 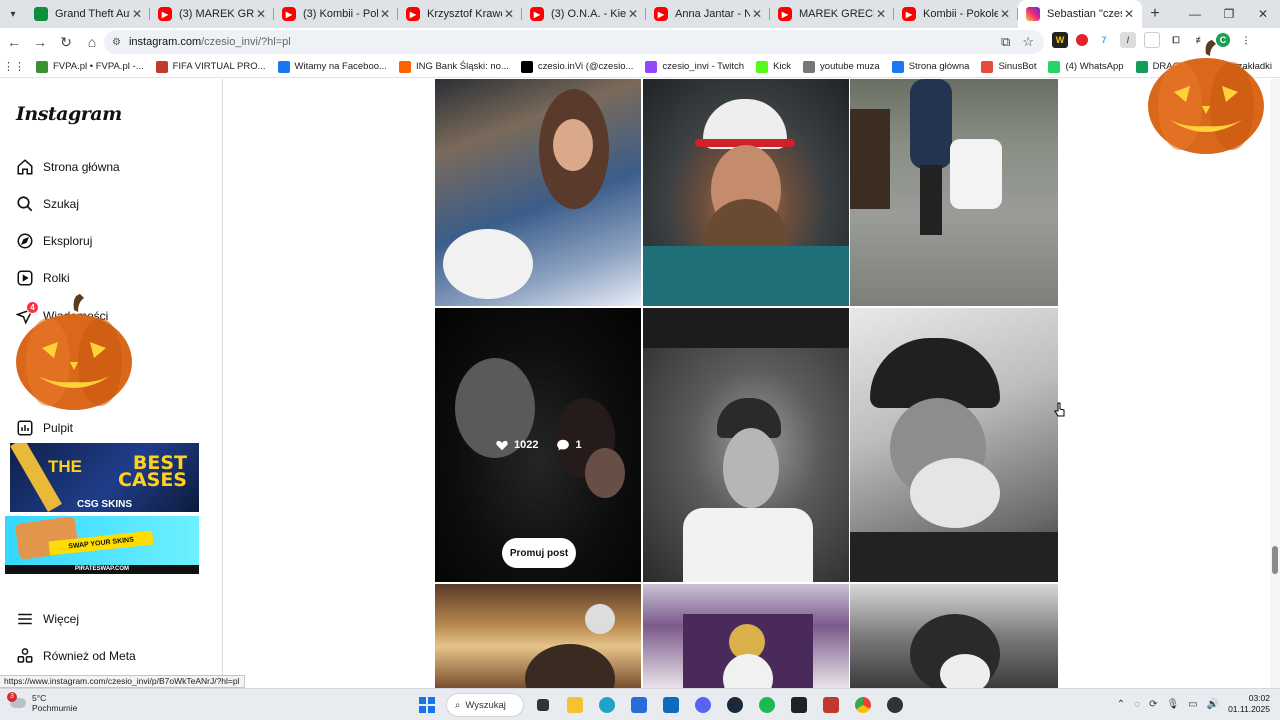 What do you see at coordinates (44, 428) in the screenshot?
I see `nav-dashboard: Pulpit` at bounding box center [44, 428].